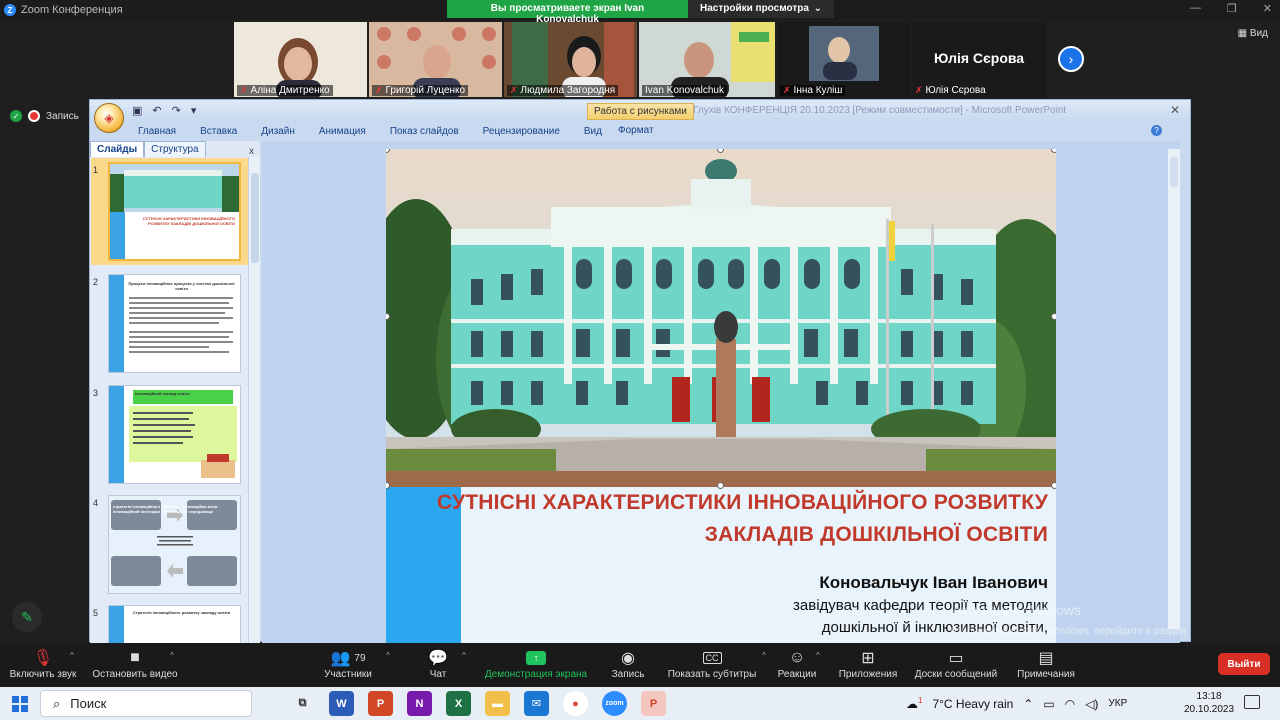 This screenshot has width=1280, height=720. I want to click on record-label: Запись, so click(628, 674).